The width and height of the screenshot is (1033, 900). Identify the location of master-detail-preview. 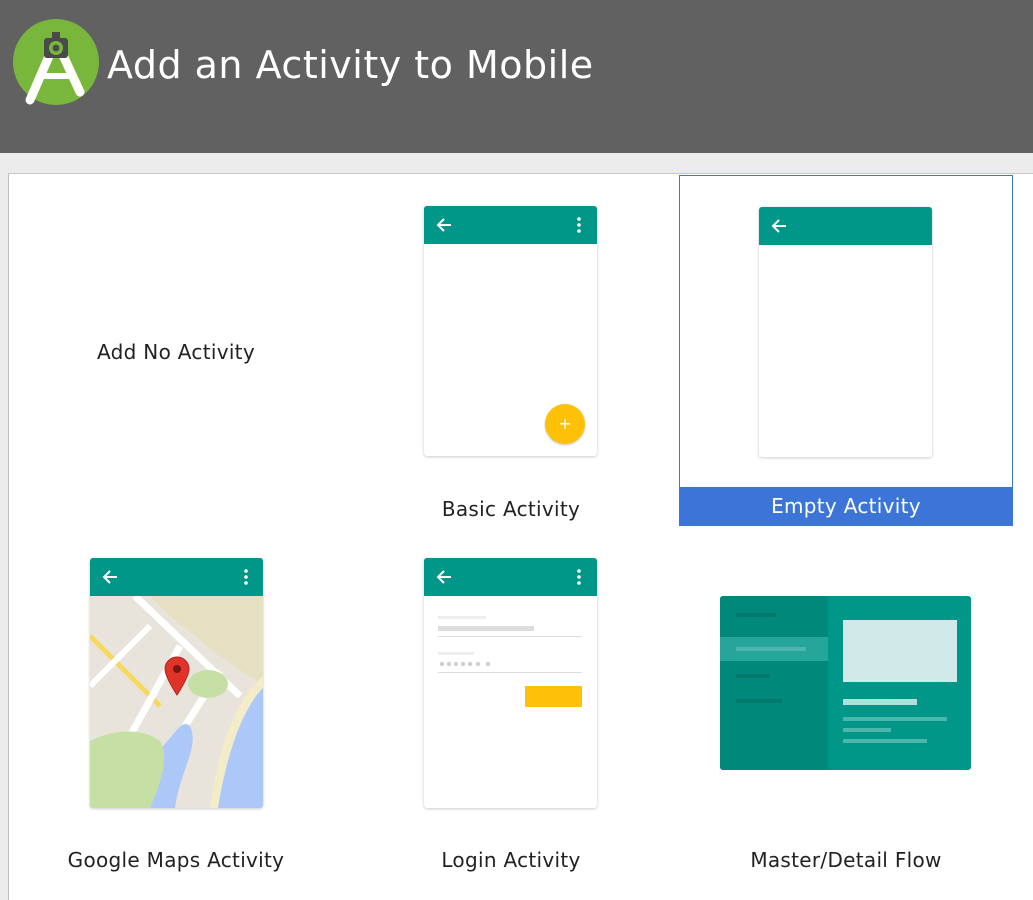
(845, 683).